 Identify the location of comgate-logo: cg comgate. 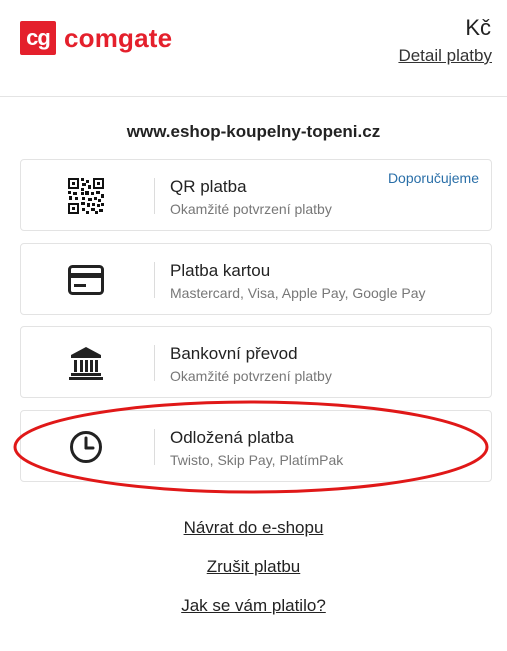
(96, 38).